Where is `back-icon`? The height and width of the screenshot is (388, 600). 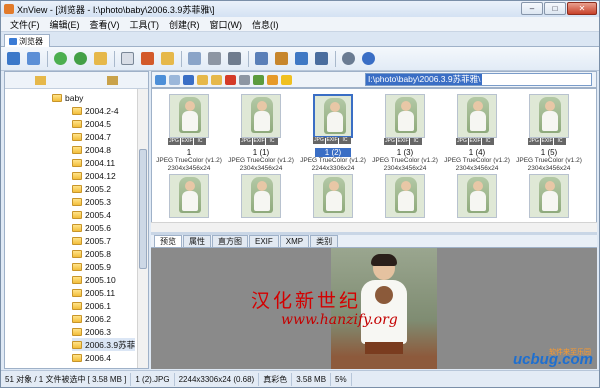 back-icon is located at coordinates (60, 59).